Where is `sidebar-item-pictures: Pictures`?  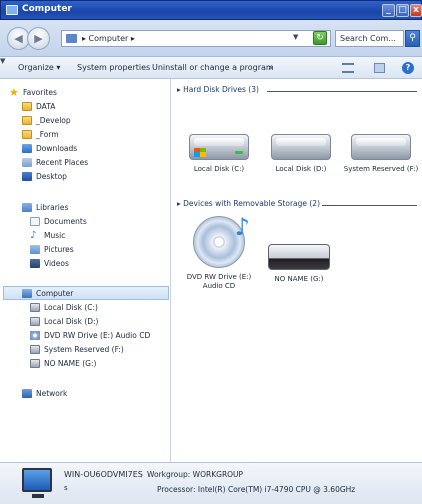
sidebar-item-pictures: Pictures is located at coordinates (52, 249).